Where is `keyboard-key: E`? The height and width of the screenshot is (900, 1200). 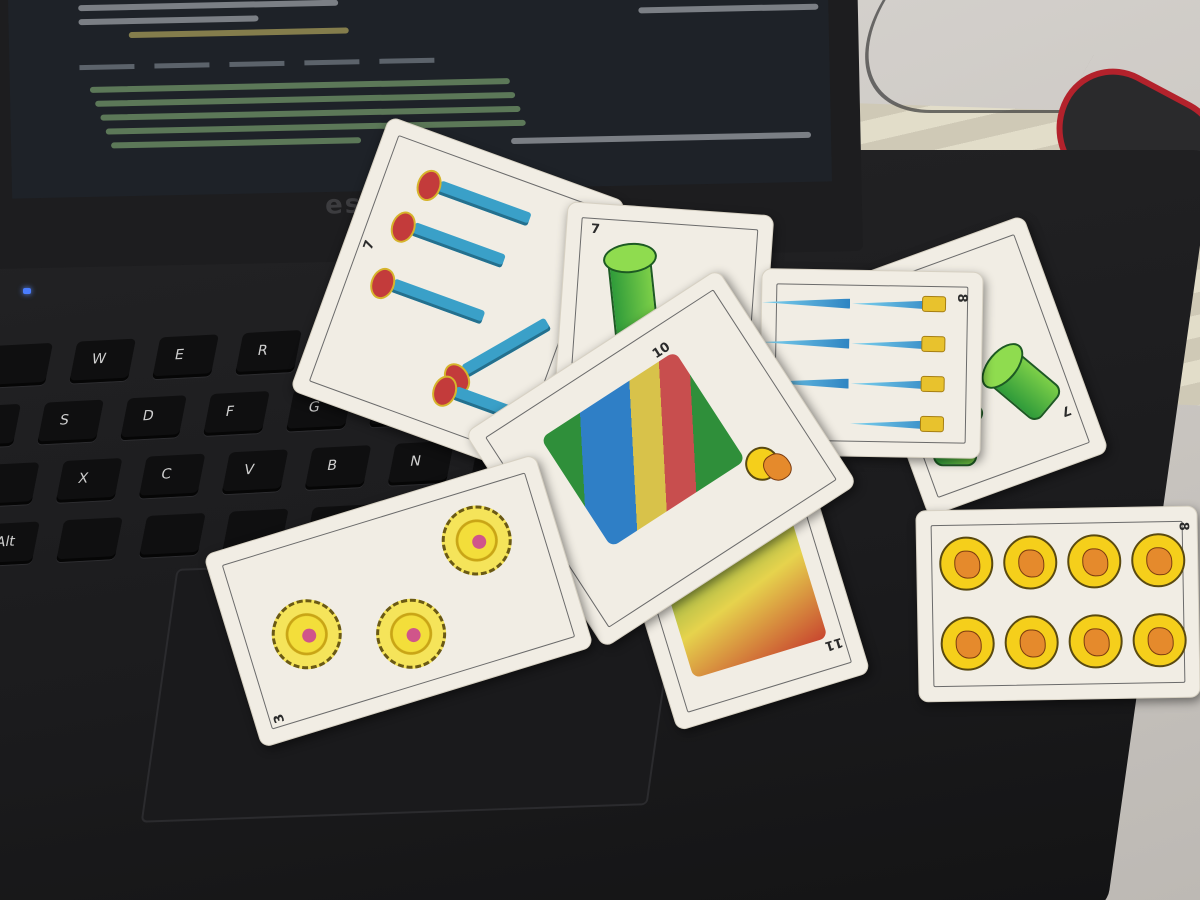 keyboard-key: E is located at coordinates (185, 357).